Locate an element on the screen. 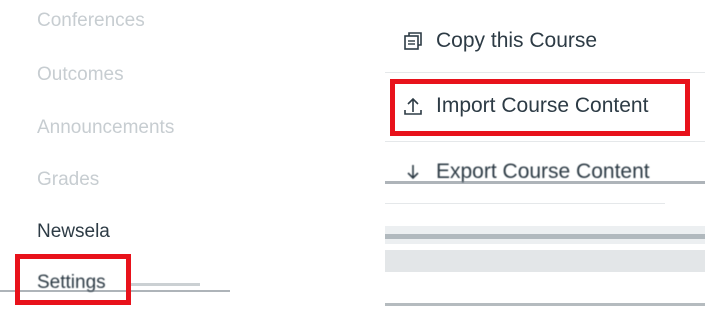 The width and height of the screenshot is (705, 314). sidebar-item-outcomes: Outcomes is located at coordinates (80, 75).